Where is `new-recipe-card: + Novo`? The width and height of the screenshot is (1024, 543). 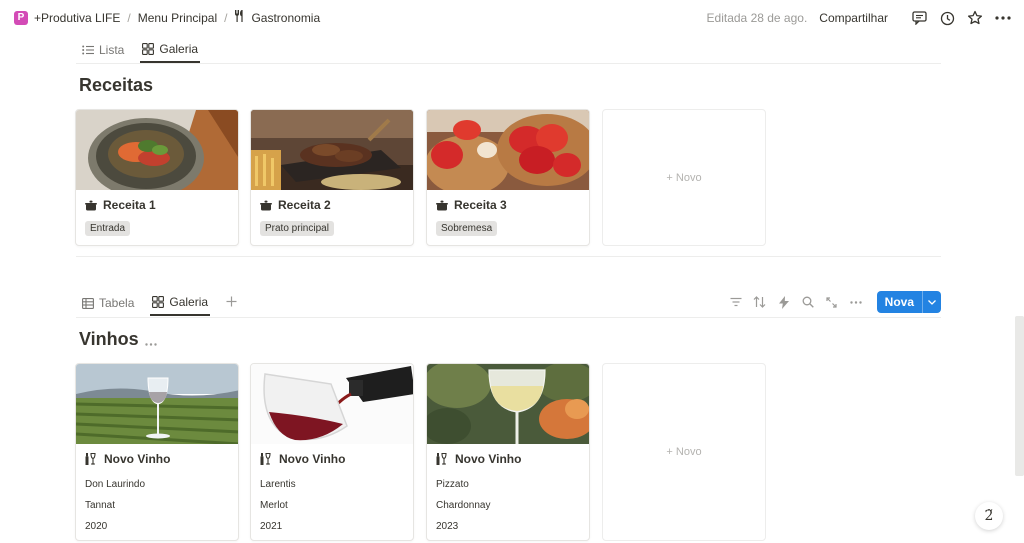 new-recipe-card: + Novo is located at coordinates (684, 177).